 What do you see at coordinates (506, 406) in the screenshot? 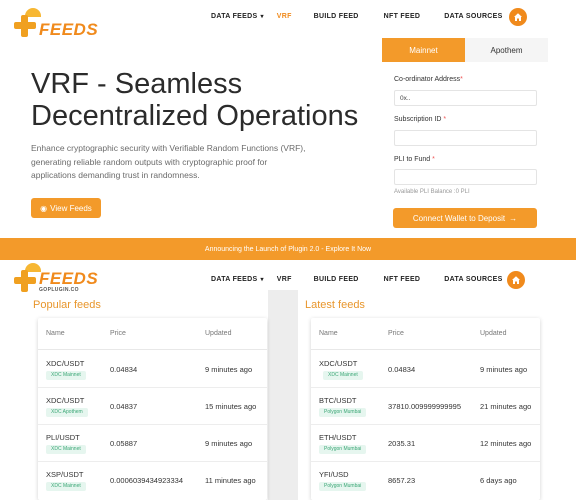
I see `feed-updated: 21 minutes ago` at bounding box center [506, 406].